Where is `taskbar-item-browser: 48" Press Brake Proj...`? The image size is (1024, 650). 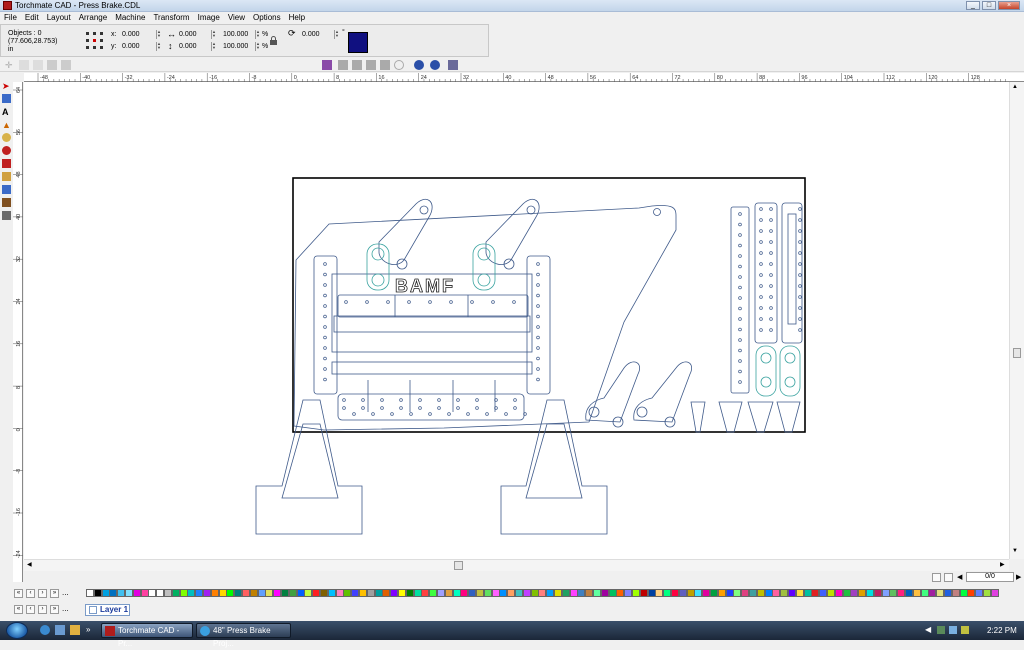
taskbar-item-browser: 48" Press Brake Proj... is located at coordinates (243, 635).